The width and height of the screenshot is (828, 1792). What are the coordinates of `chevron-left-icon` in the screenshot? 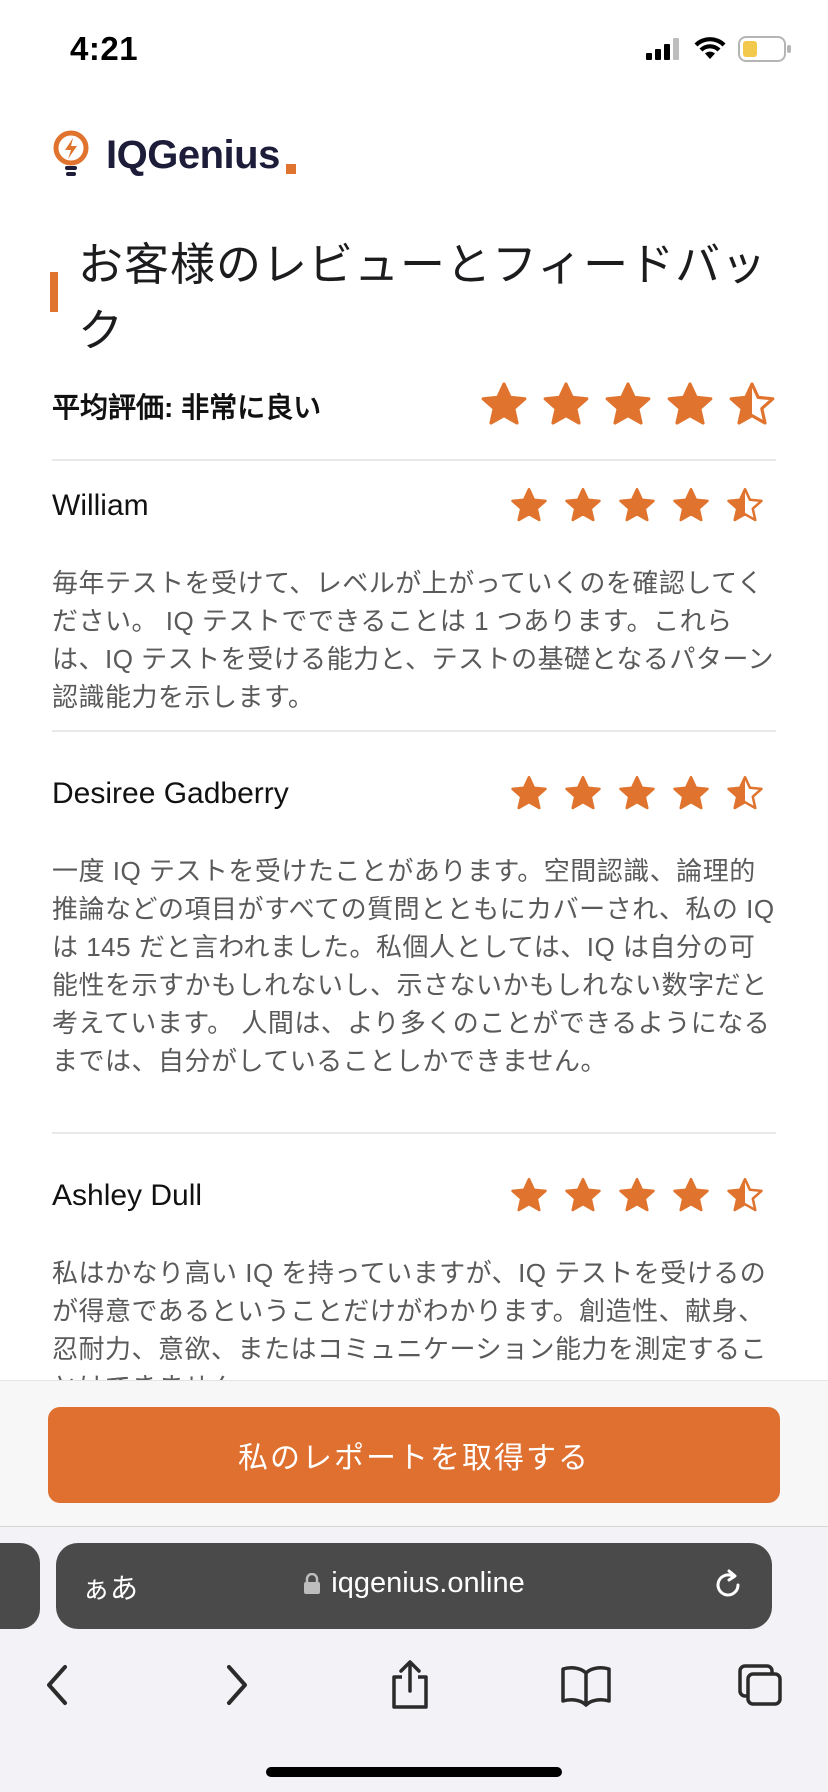 It's located at (57, 1685).